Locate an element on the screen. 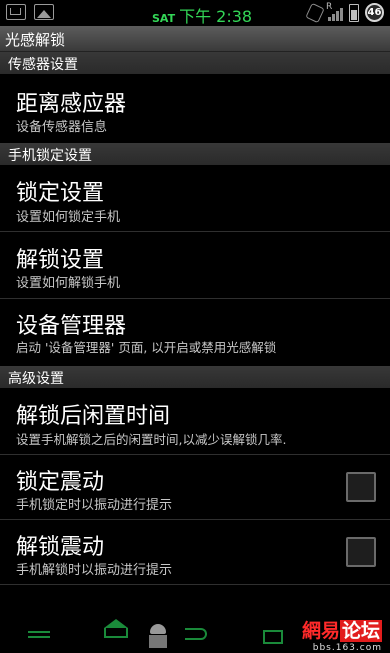 The height and width of the screenshot is (653, 390). title-bar: 光感解锁 is located at coordinates (195, 39).